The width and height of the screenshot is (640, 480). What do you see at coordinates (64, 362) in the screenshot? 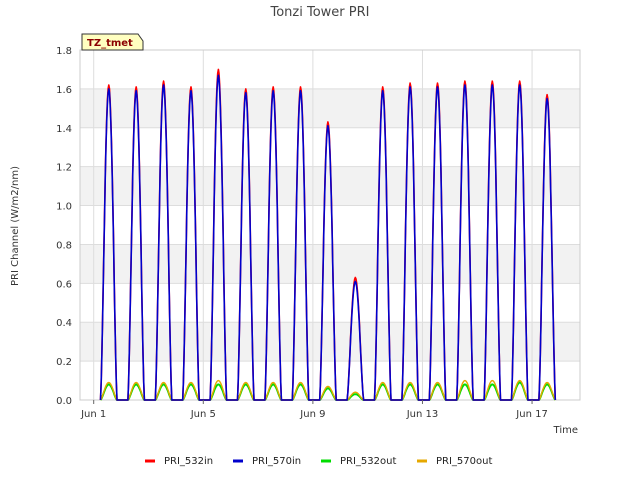
I see `y-tick-label: 0.2` at bounding box center [64, 362].